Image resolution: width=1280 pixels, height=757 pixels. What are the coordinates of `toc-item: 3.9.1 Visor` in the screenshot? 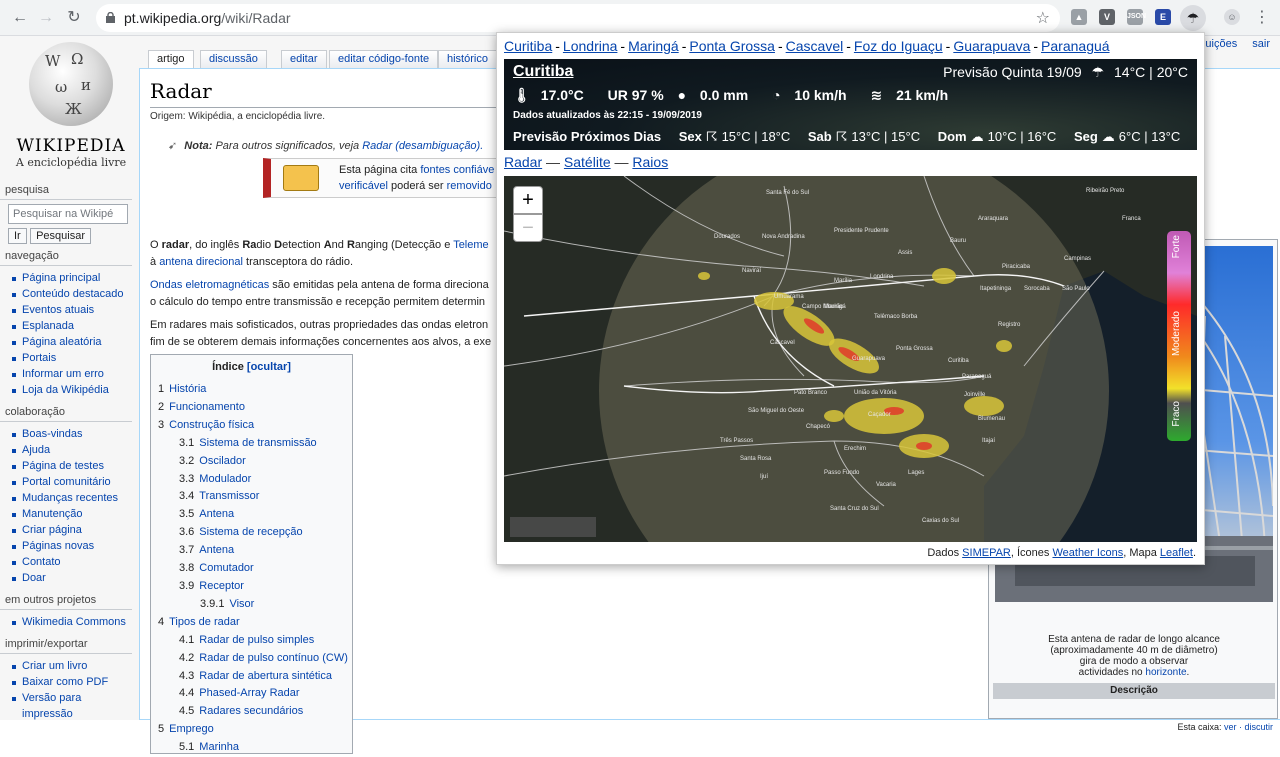 It's located at (251, 605).